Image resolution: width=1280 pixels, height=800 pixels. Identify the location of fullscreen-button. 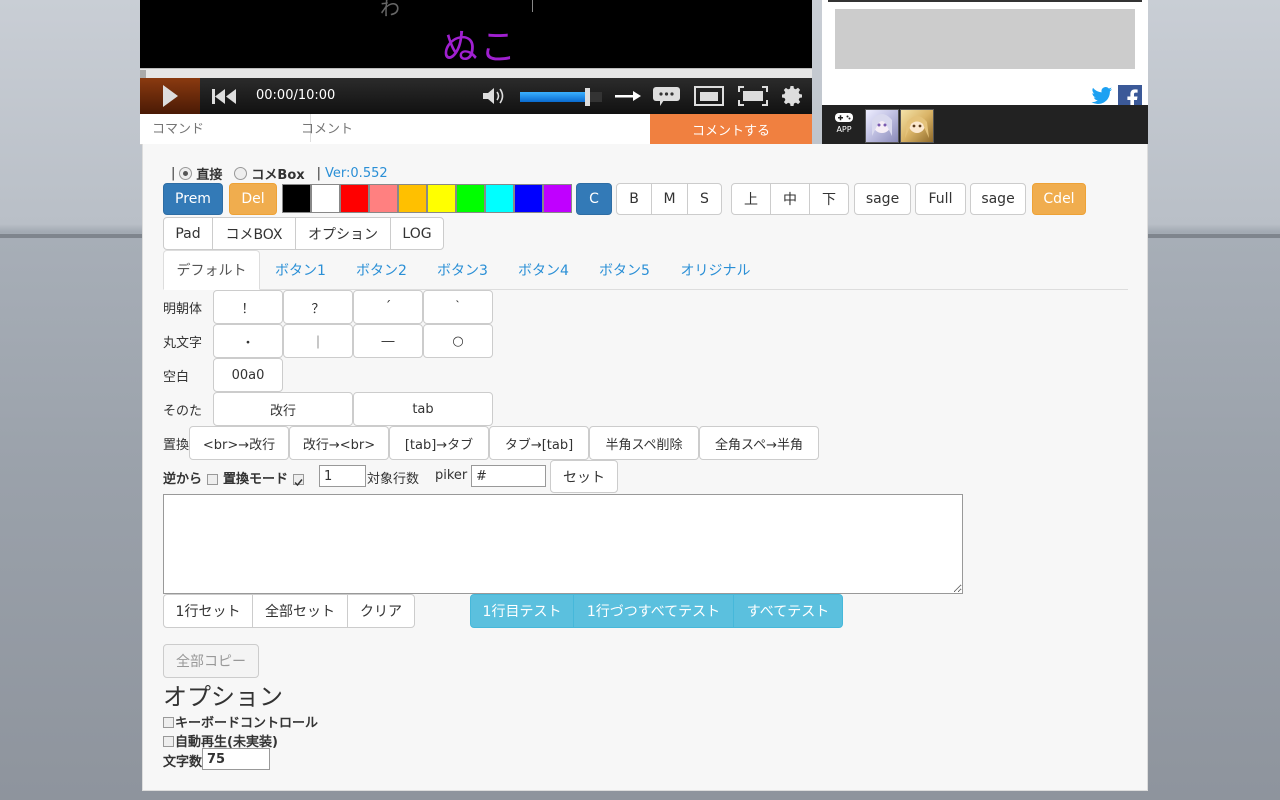
(753, 96).